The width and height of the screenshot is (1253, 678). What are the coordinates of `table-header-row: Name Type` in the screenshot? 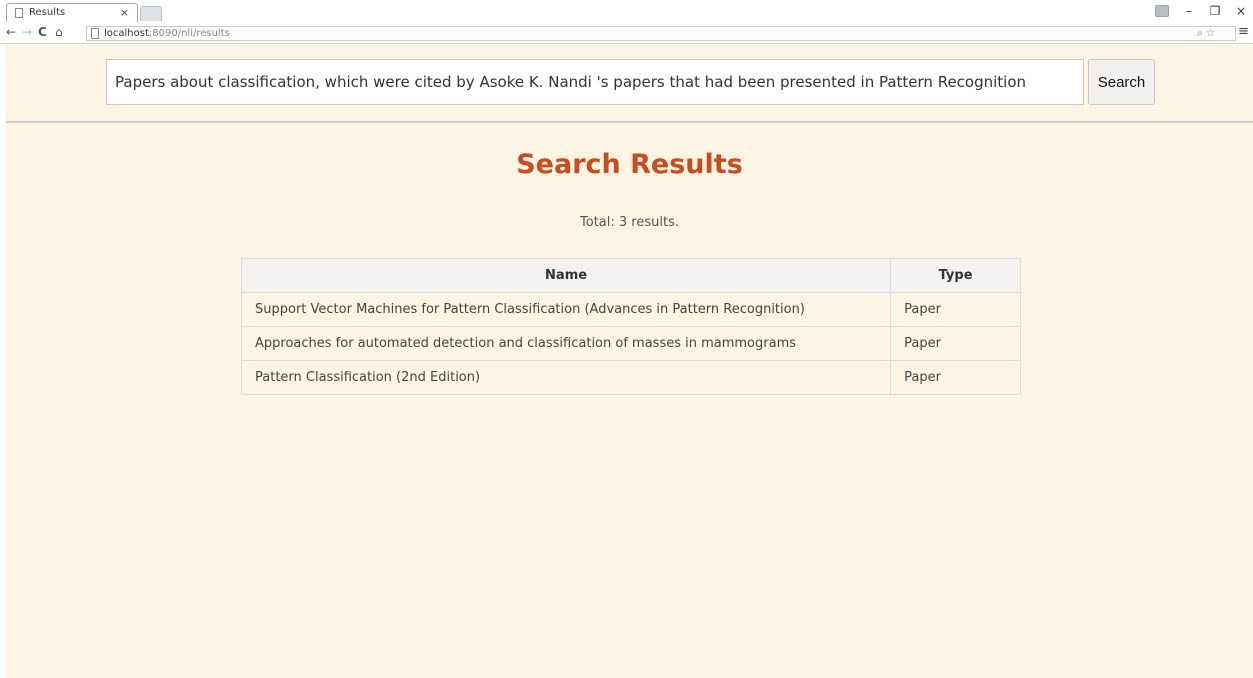 It's located at (630, 275).